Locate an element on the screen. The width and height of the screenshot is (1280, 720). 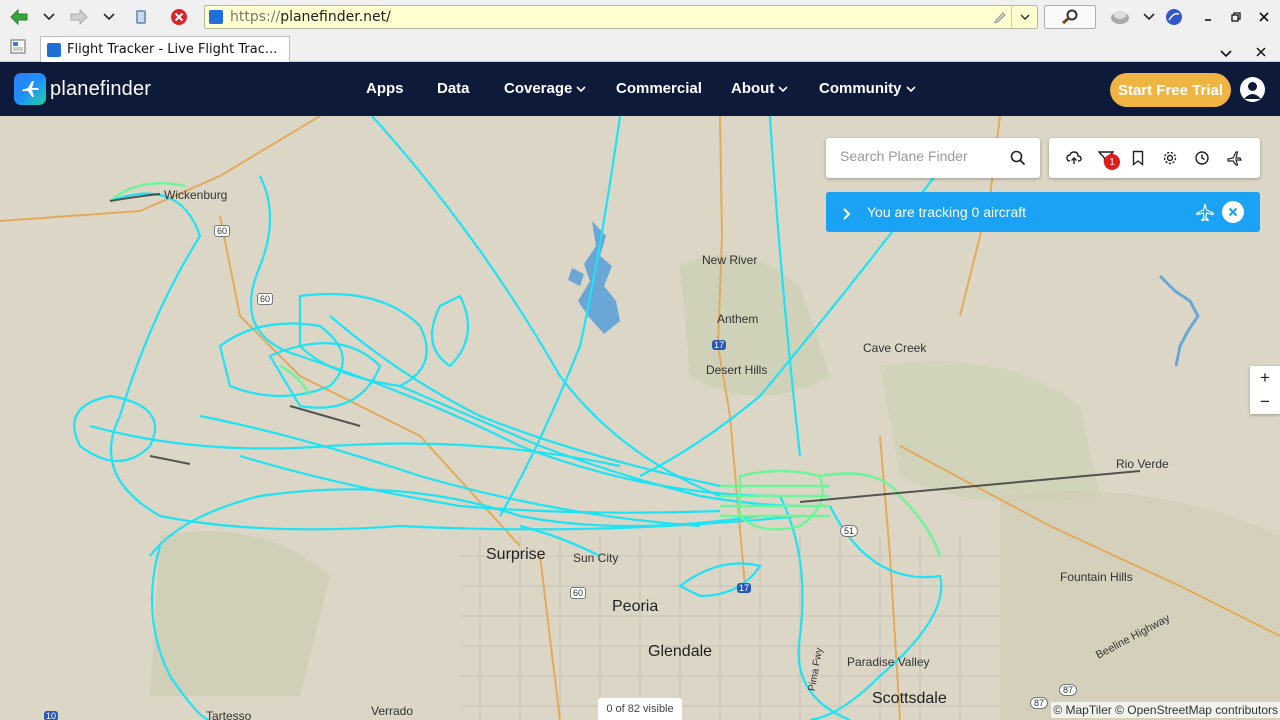
place-label: Glendale is located at coordinates (680, 651).